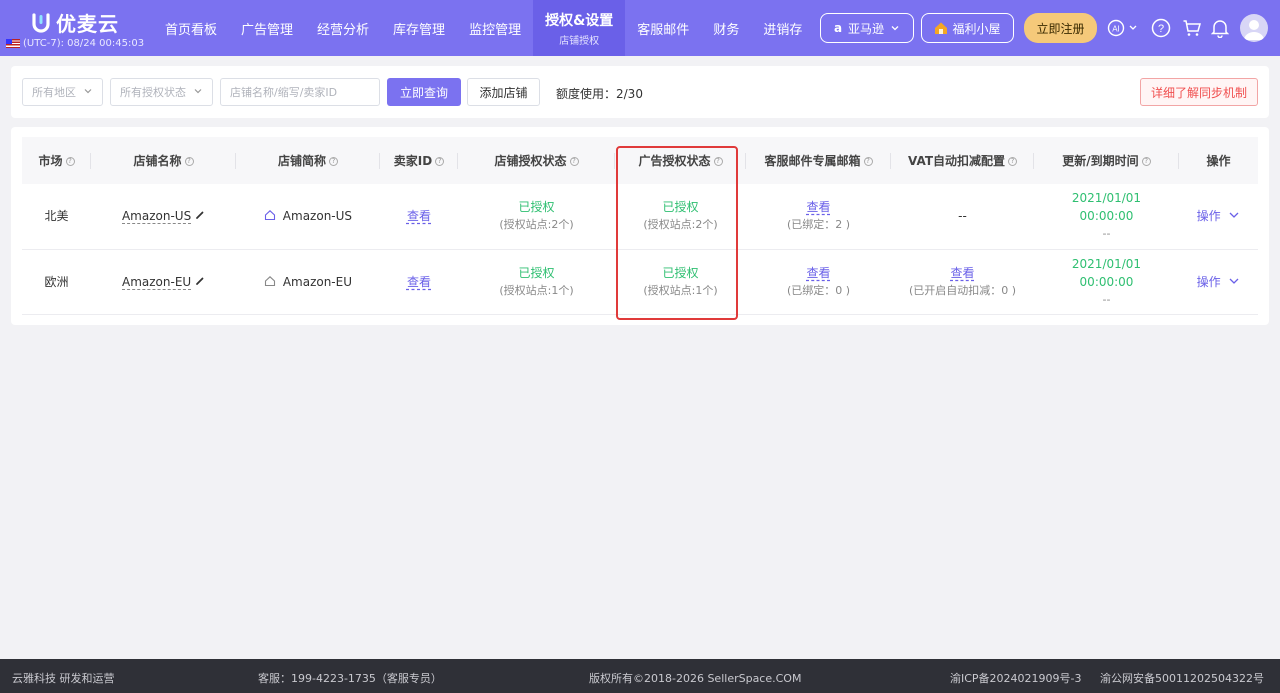 This screenshot has width=1280, height=693. Describe the element at coordinates (1106, 160) in the screenshot. I see `column-header: 更新/到期时间?` at that location.